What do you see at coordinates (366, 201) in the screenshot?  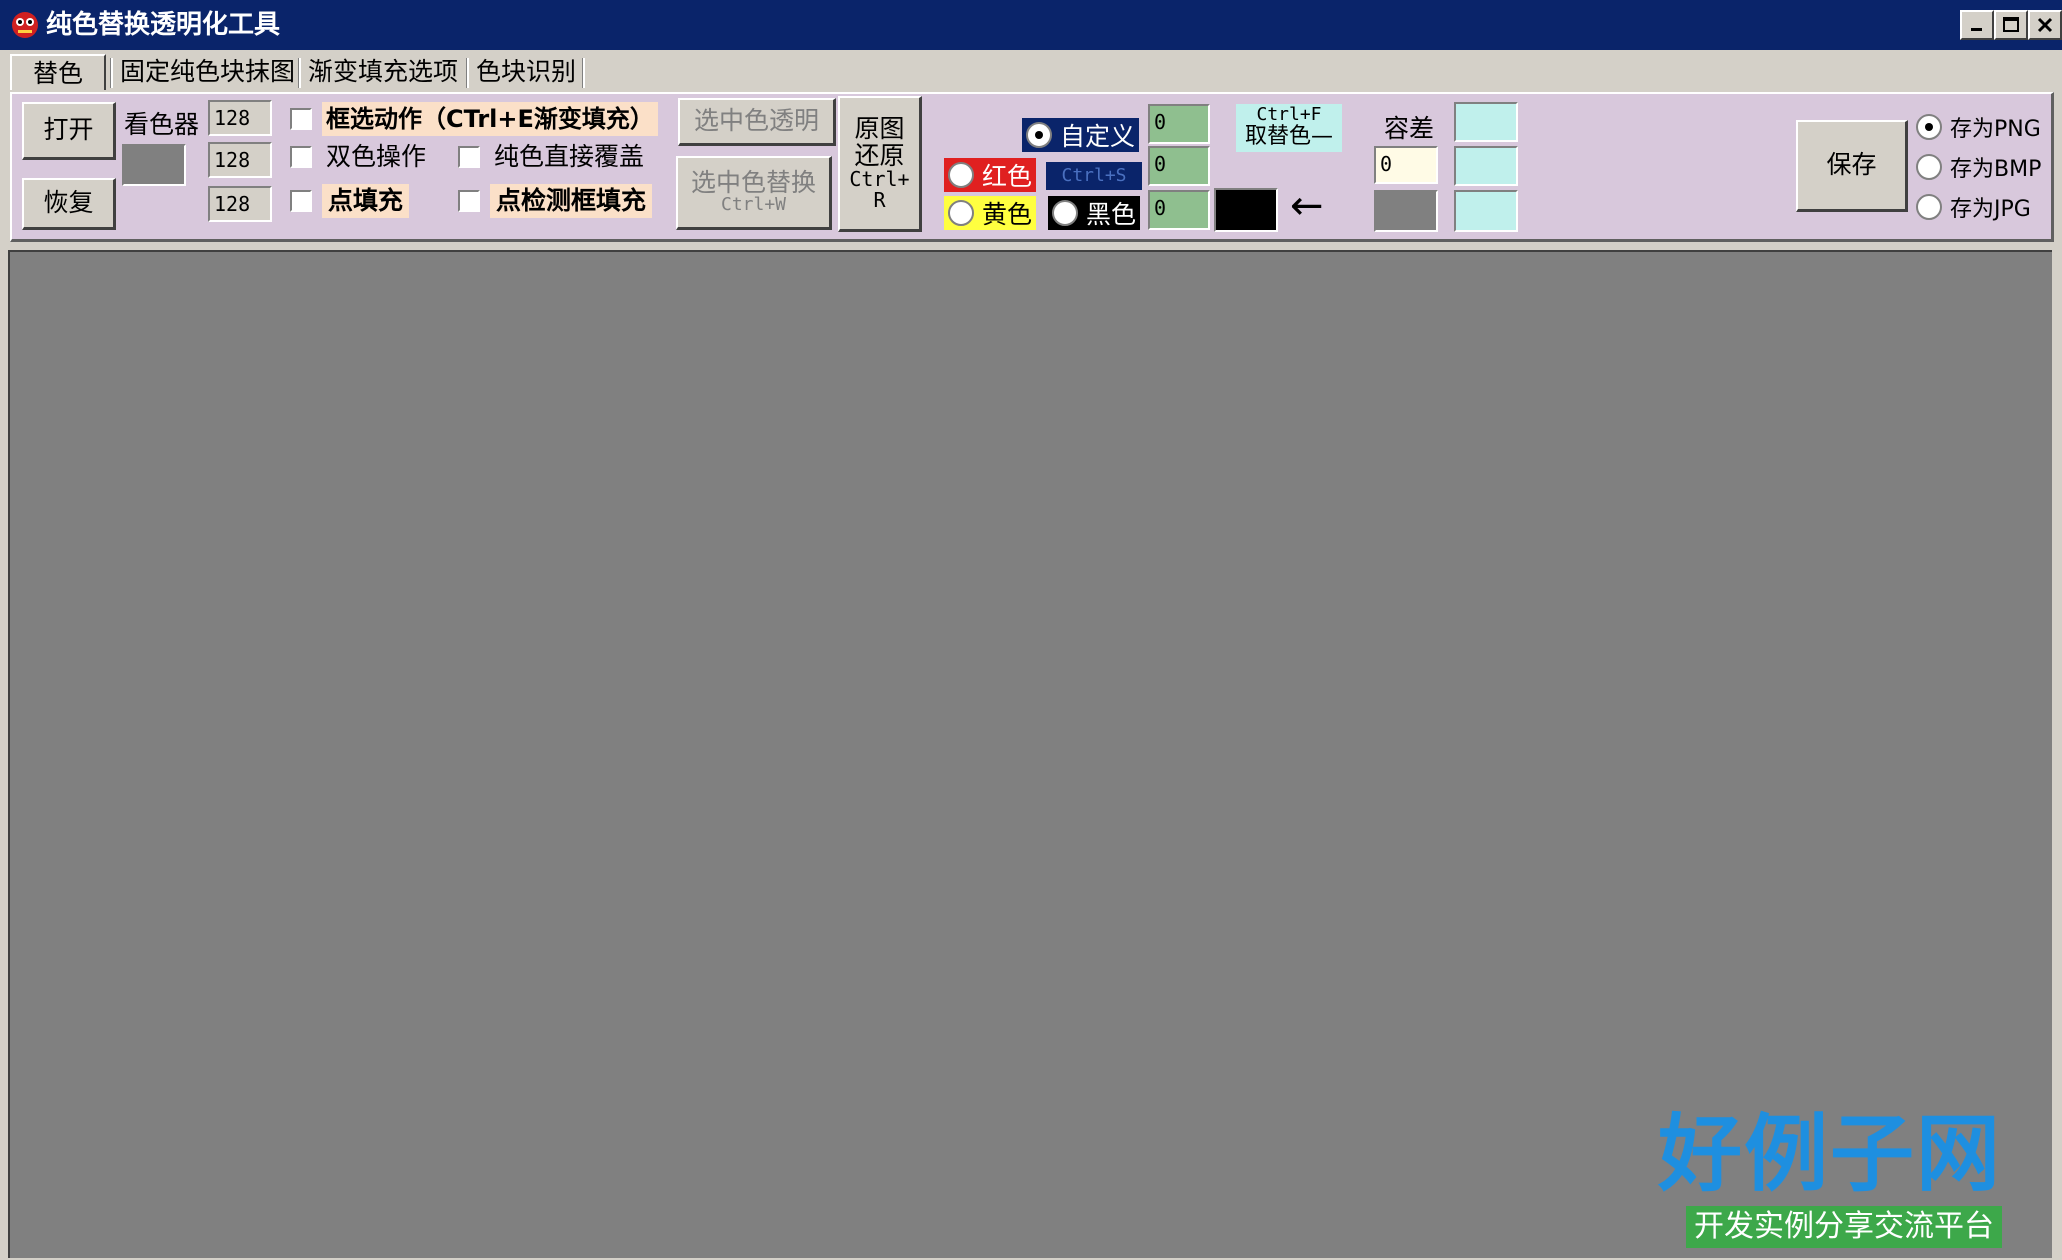 I see `point-fill-label: 点填充` at bounding box center [366, 201].